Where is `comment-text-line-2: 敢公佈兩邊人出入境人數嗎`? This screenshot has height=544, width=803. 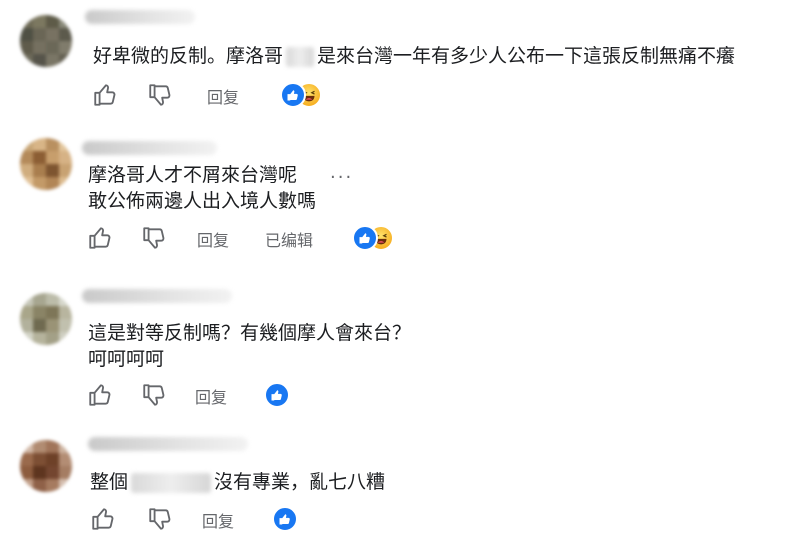 comment-text-line-2: 敢公佈兩邊人出入境人數嗎 is located at coordinates (202, 201).